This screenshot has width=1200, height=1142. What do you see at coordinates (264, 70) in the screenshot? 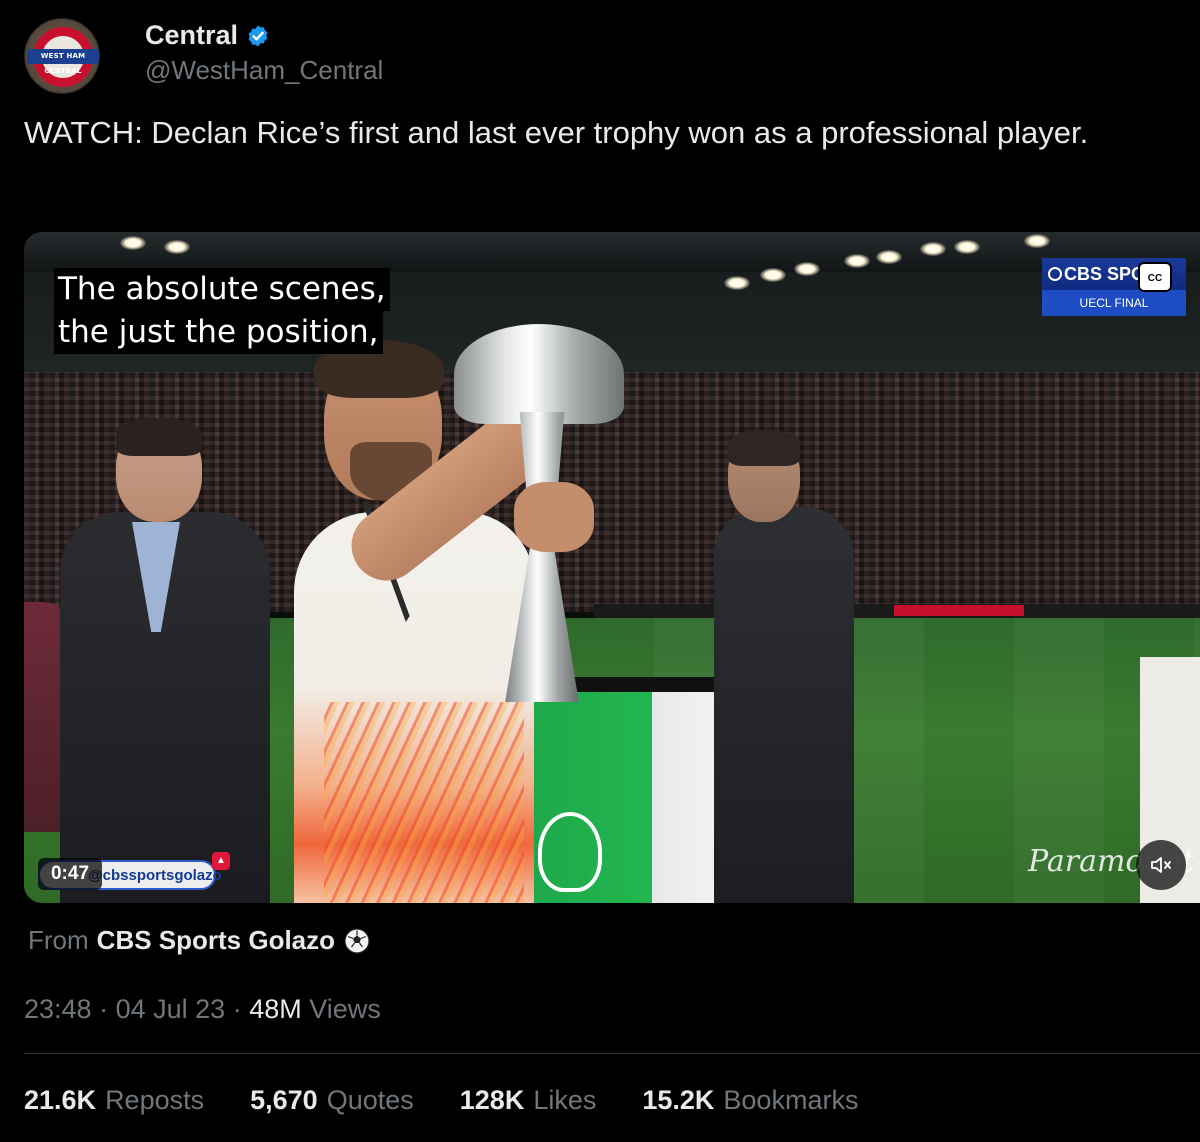
I see `author-handle: @WestHam_Central` at bounding box center [264, 70].